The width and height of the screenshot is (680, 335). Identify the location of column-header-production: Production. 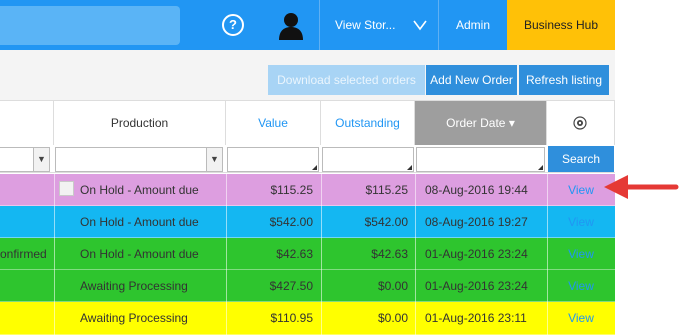
(140, 123).